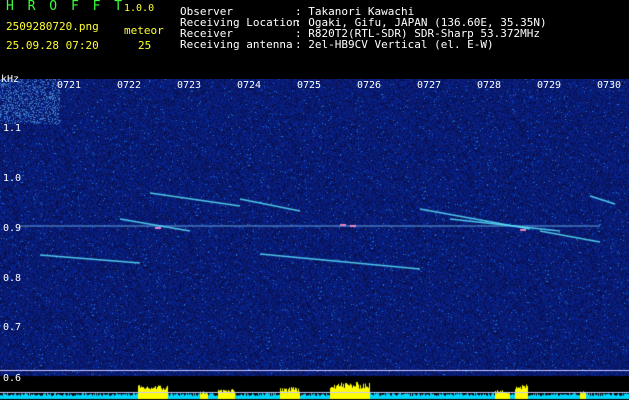 The height and width of the screenshot is (400, 629). Describe the element at coordinates (429, 85) in the screenshot. I see `x-tick: 0727` at that location.